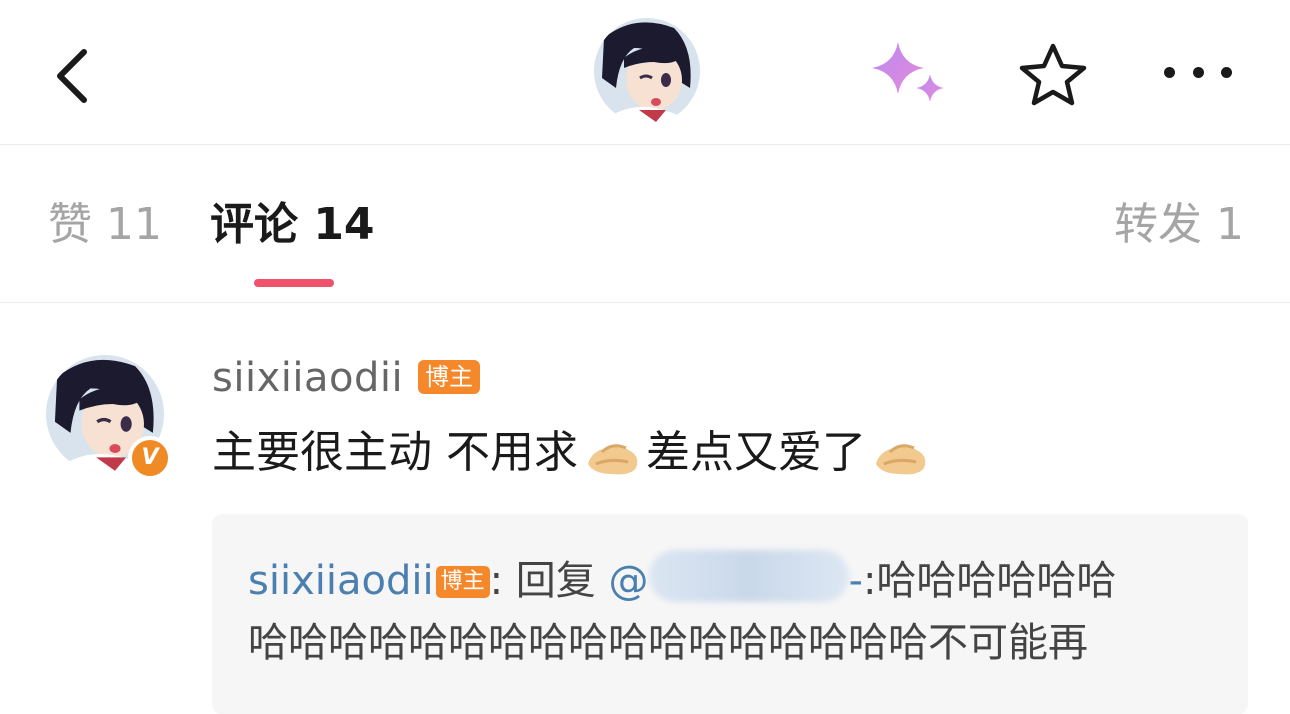 This screenshot has height=714, width=1290. What do you see at coordinates (292, 225) in the screenshot?
I see `tab-comments: 评论 14` at bounding box center [292, 225].